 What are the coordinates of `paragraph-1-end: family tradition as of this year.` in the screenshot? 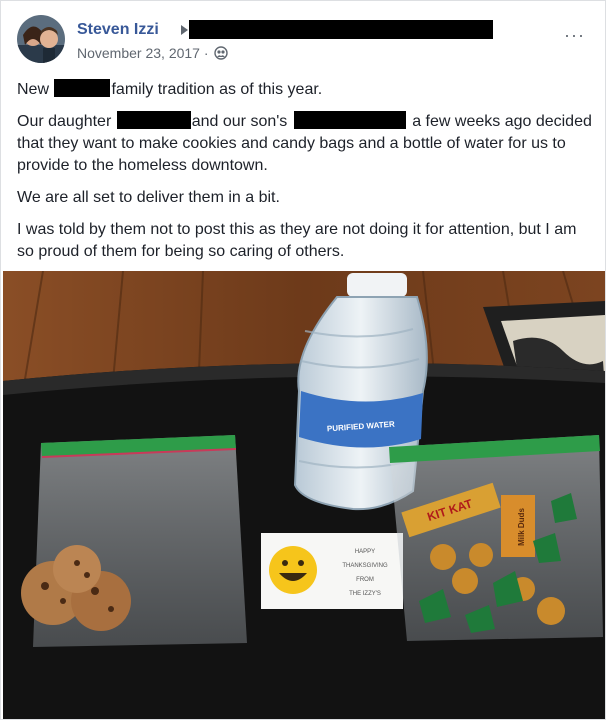 It's located at (217, 89).